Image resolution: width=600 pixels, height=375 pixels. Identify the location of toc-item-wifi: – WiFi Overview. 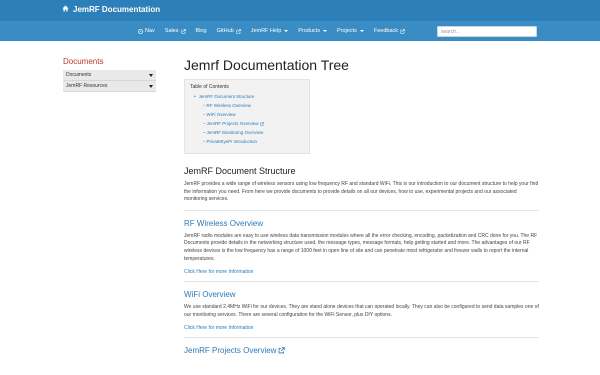
(253, 114).